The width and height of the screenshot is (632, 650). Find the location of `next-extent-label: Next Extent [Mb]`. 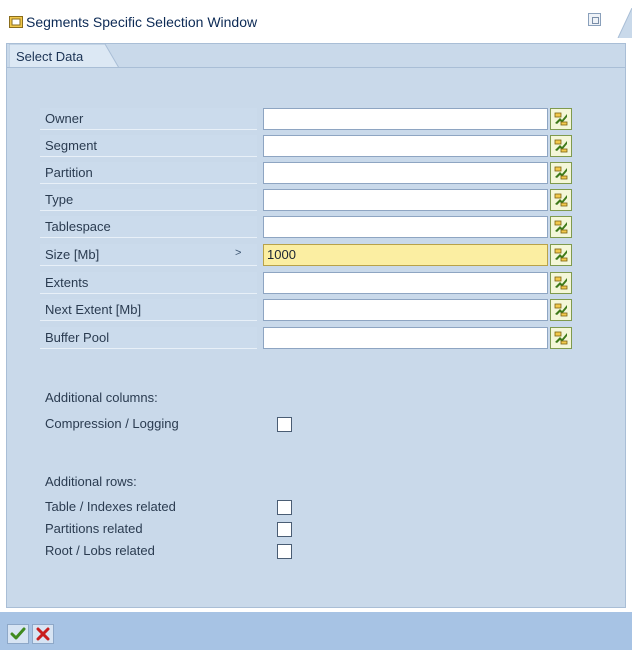

next-extent-label: Next Extent [Mb] is located at coordinates (148, 310).